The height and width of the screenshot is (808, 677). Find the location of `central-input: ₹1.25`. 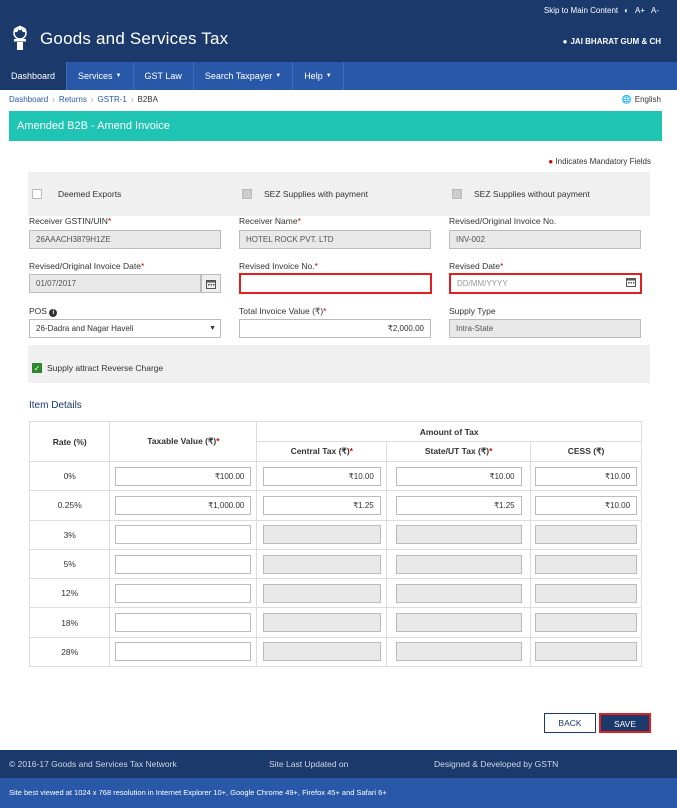

central-input: ₹1.25 is located at coordinates (321, 505).